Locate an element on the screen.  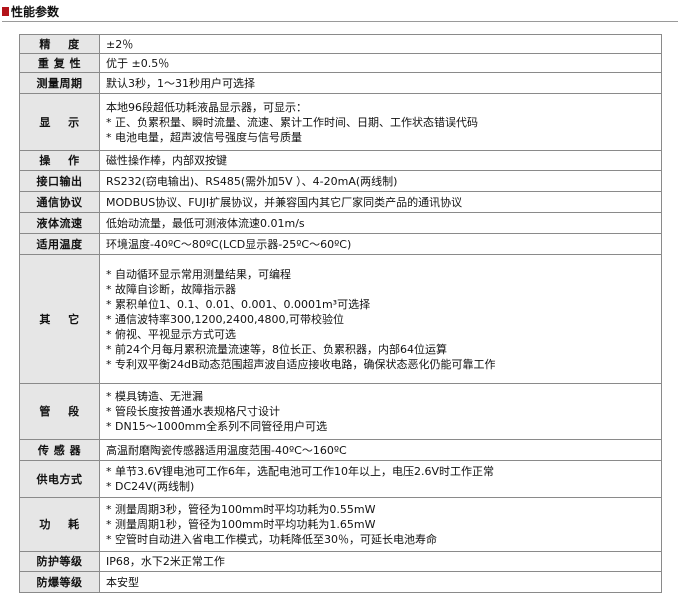
row-key: 精 度 is located at coordinates (59, 44).